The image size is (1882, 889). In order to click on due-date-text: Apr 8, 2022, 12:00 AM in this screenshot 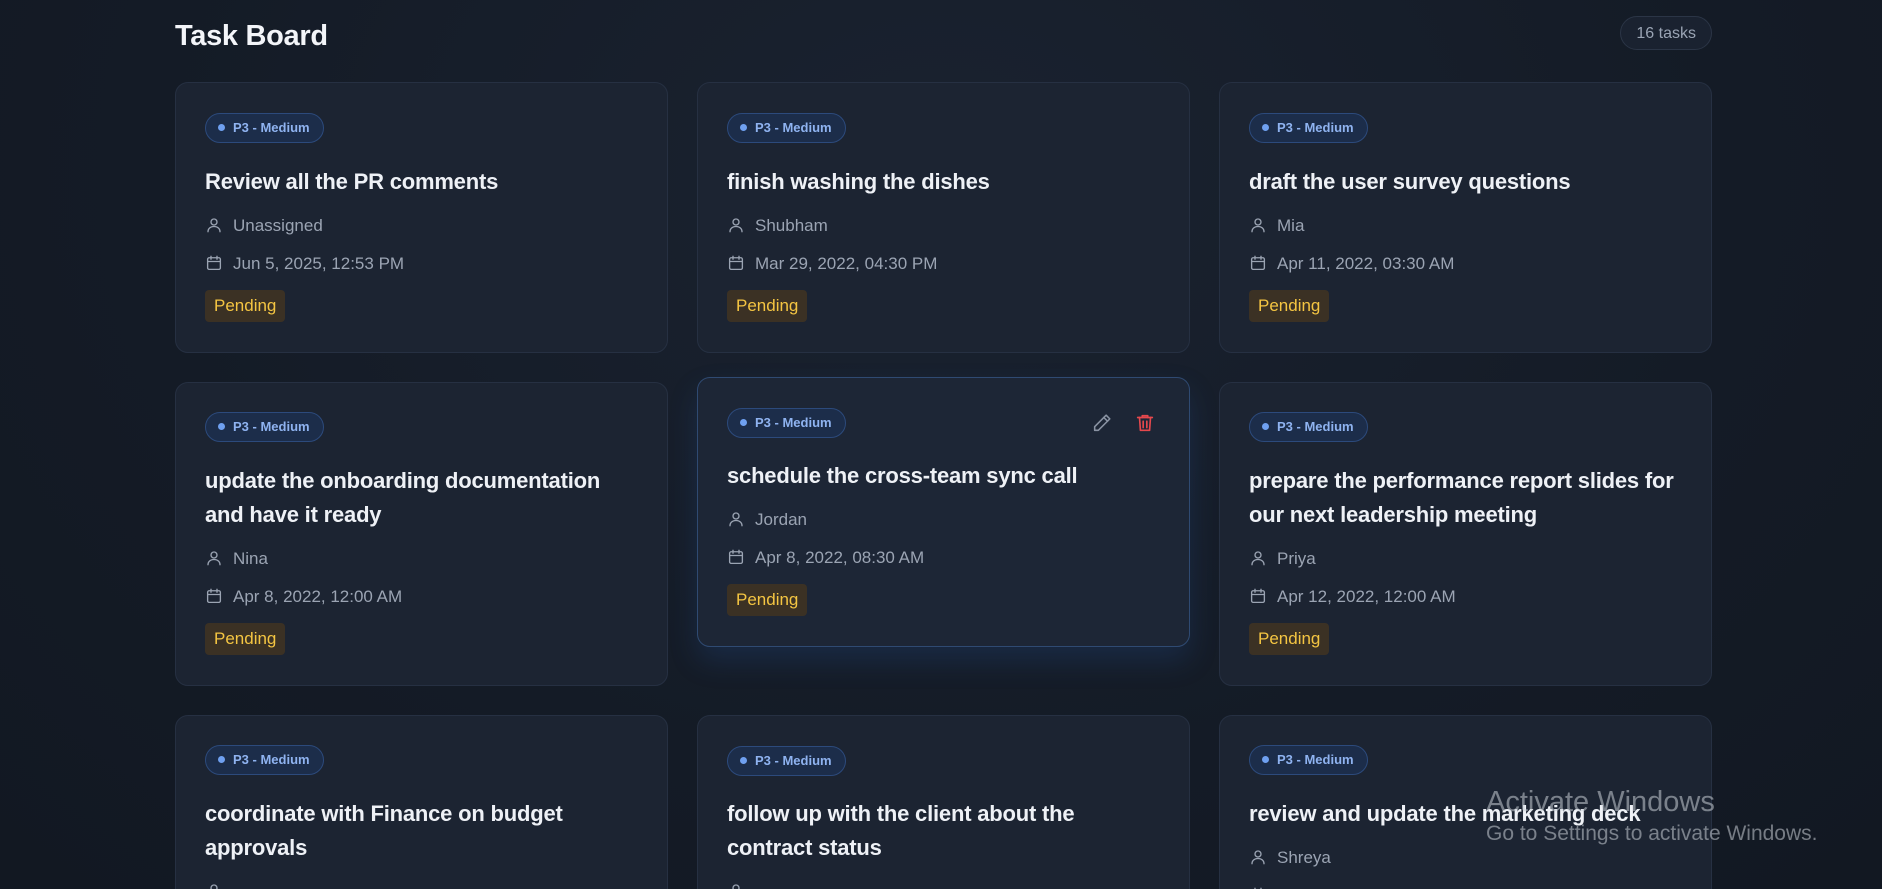, I will do `click(318, 596)`.